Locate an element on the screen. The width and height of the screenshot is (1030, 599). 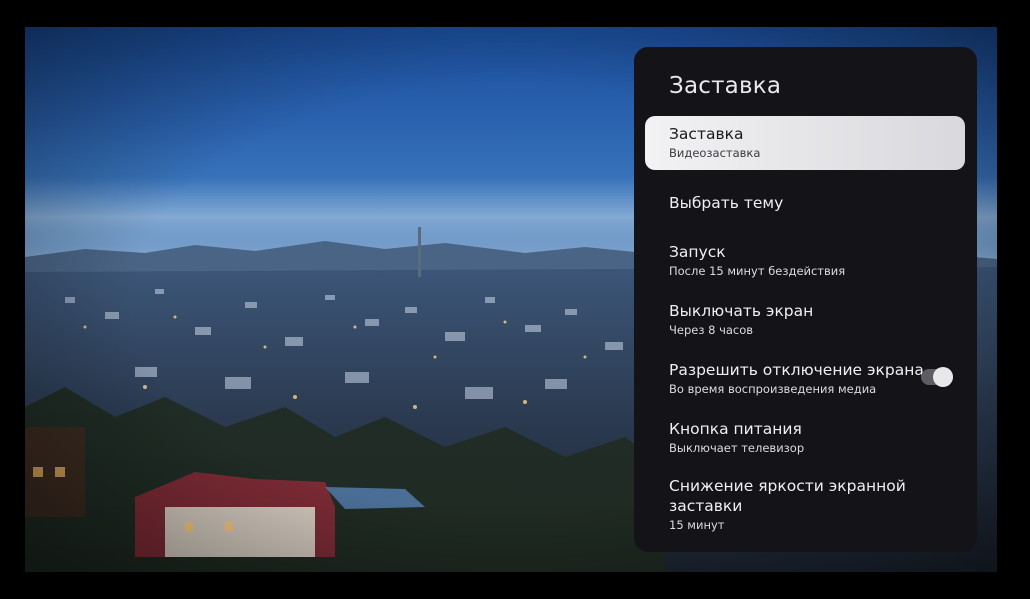
menu-item-start: Запуск После 15 минут бездействия is located at coordinates (805, 261).